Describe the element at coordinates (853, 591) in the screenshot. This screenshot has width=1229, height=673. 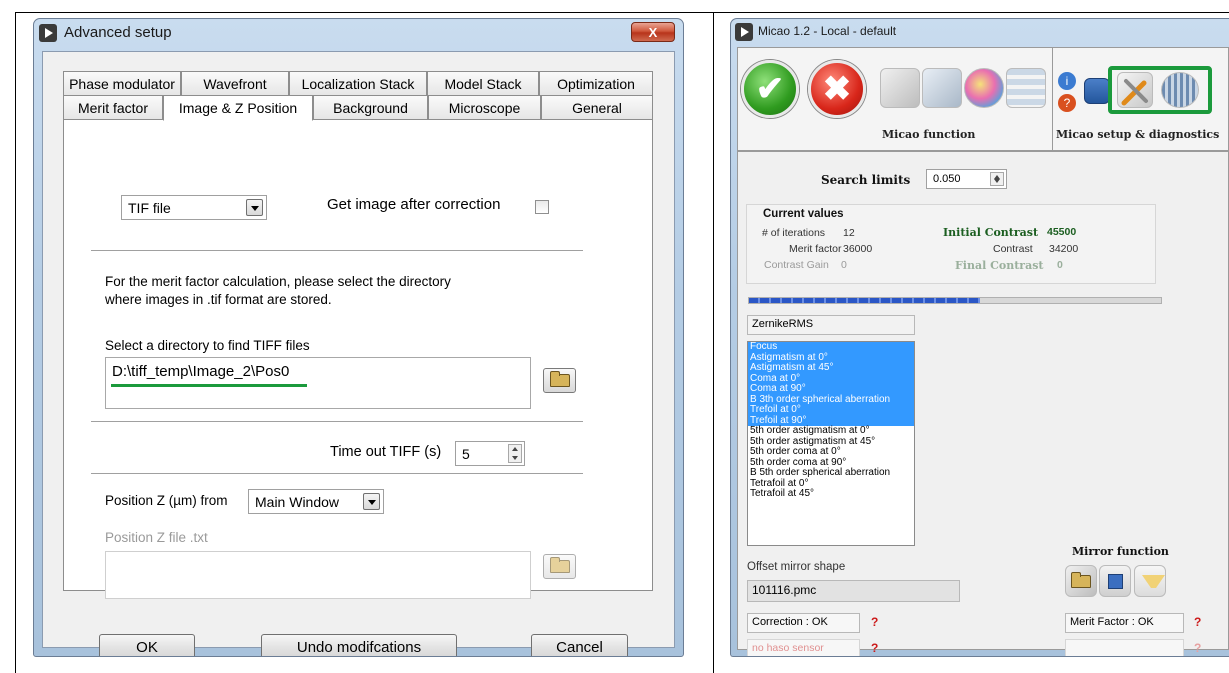
I see `offset-mirror-field: 101116.pmc` at that location.